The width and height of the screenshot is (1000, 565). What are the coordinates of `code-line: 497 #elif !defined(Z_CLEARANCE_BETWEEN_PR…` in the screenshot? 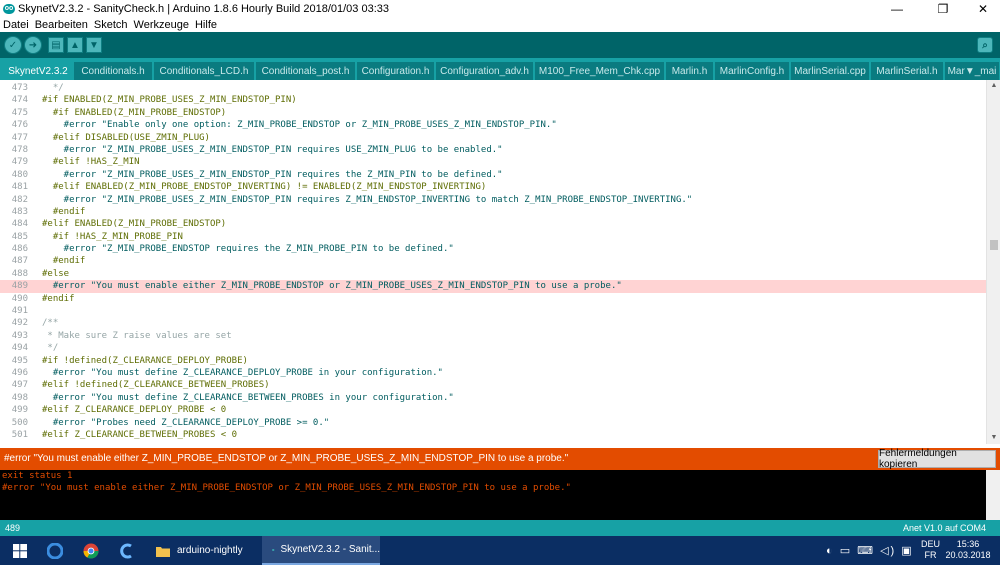 It's located at (493, 385).